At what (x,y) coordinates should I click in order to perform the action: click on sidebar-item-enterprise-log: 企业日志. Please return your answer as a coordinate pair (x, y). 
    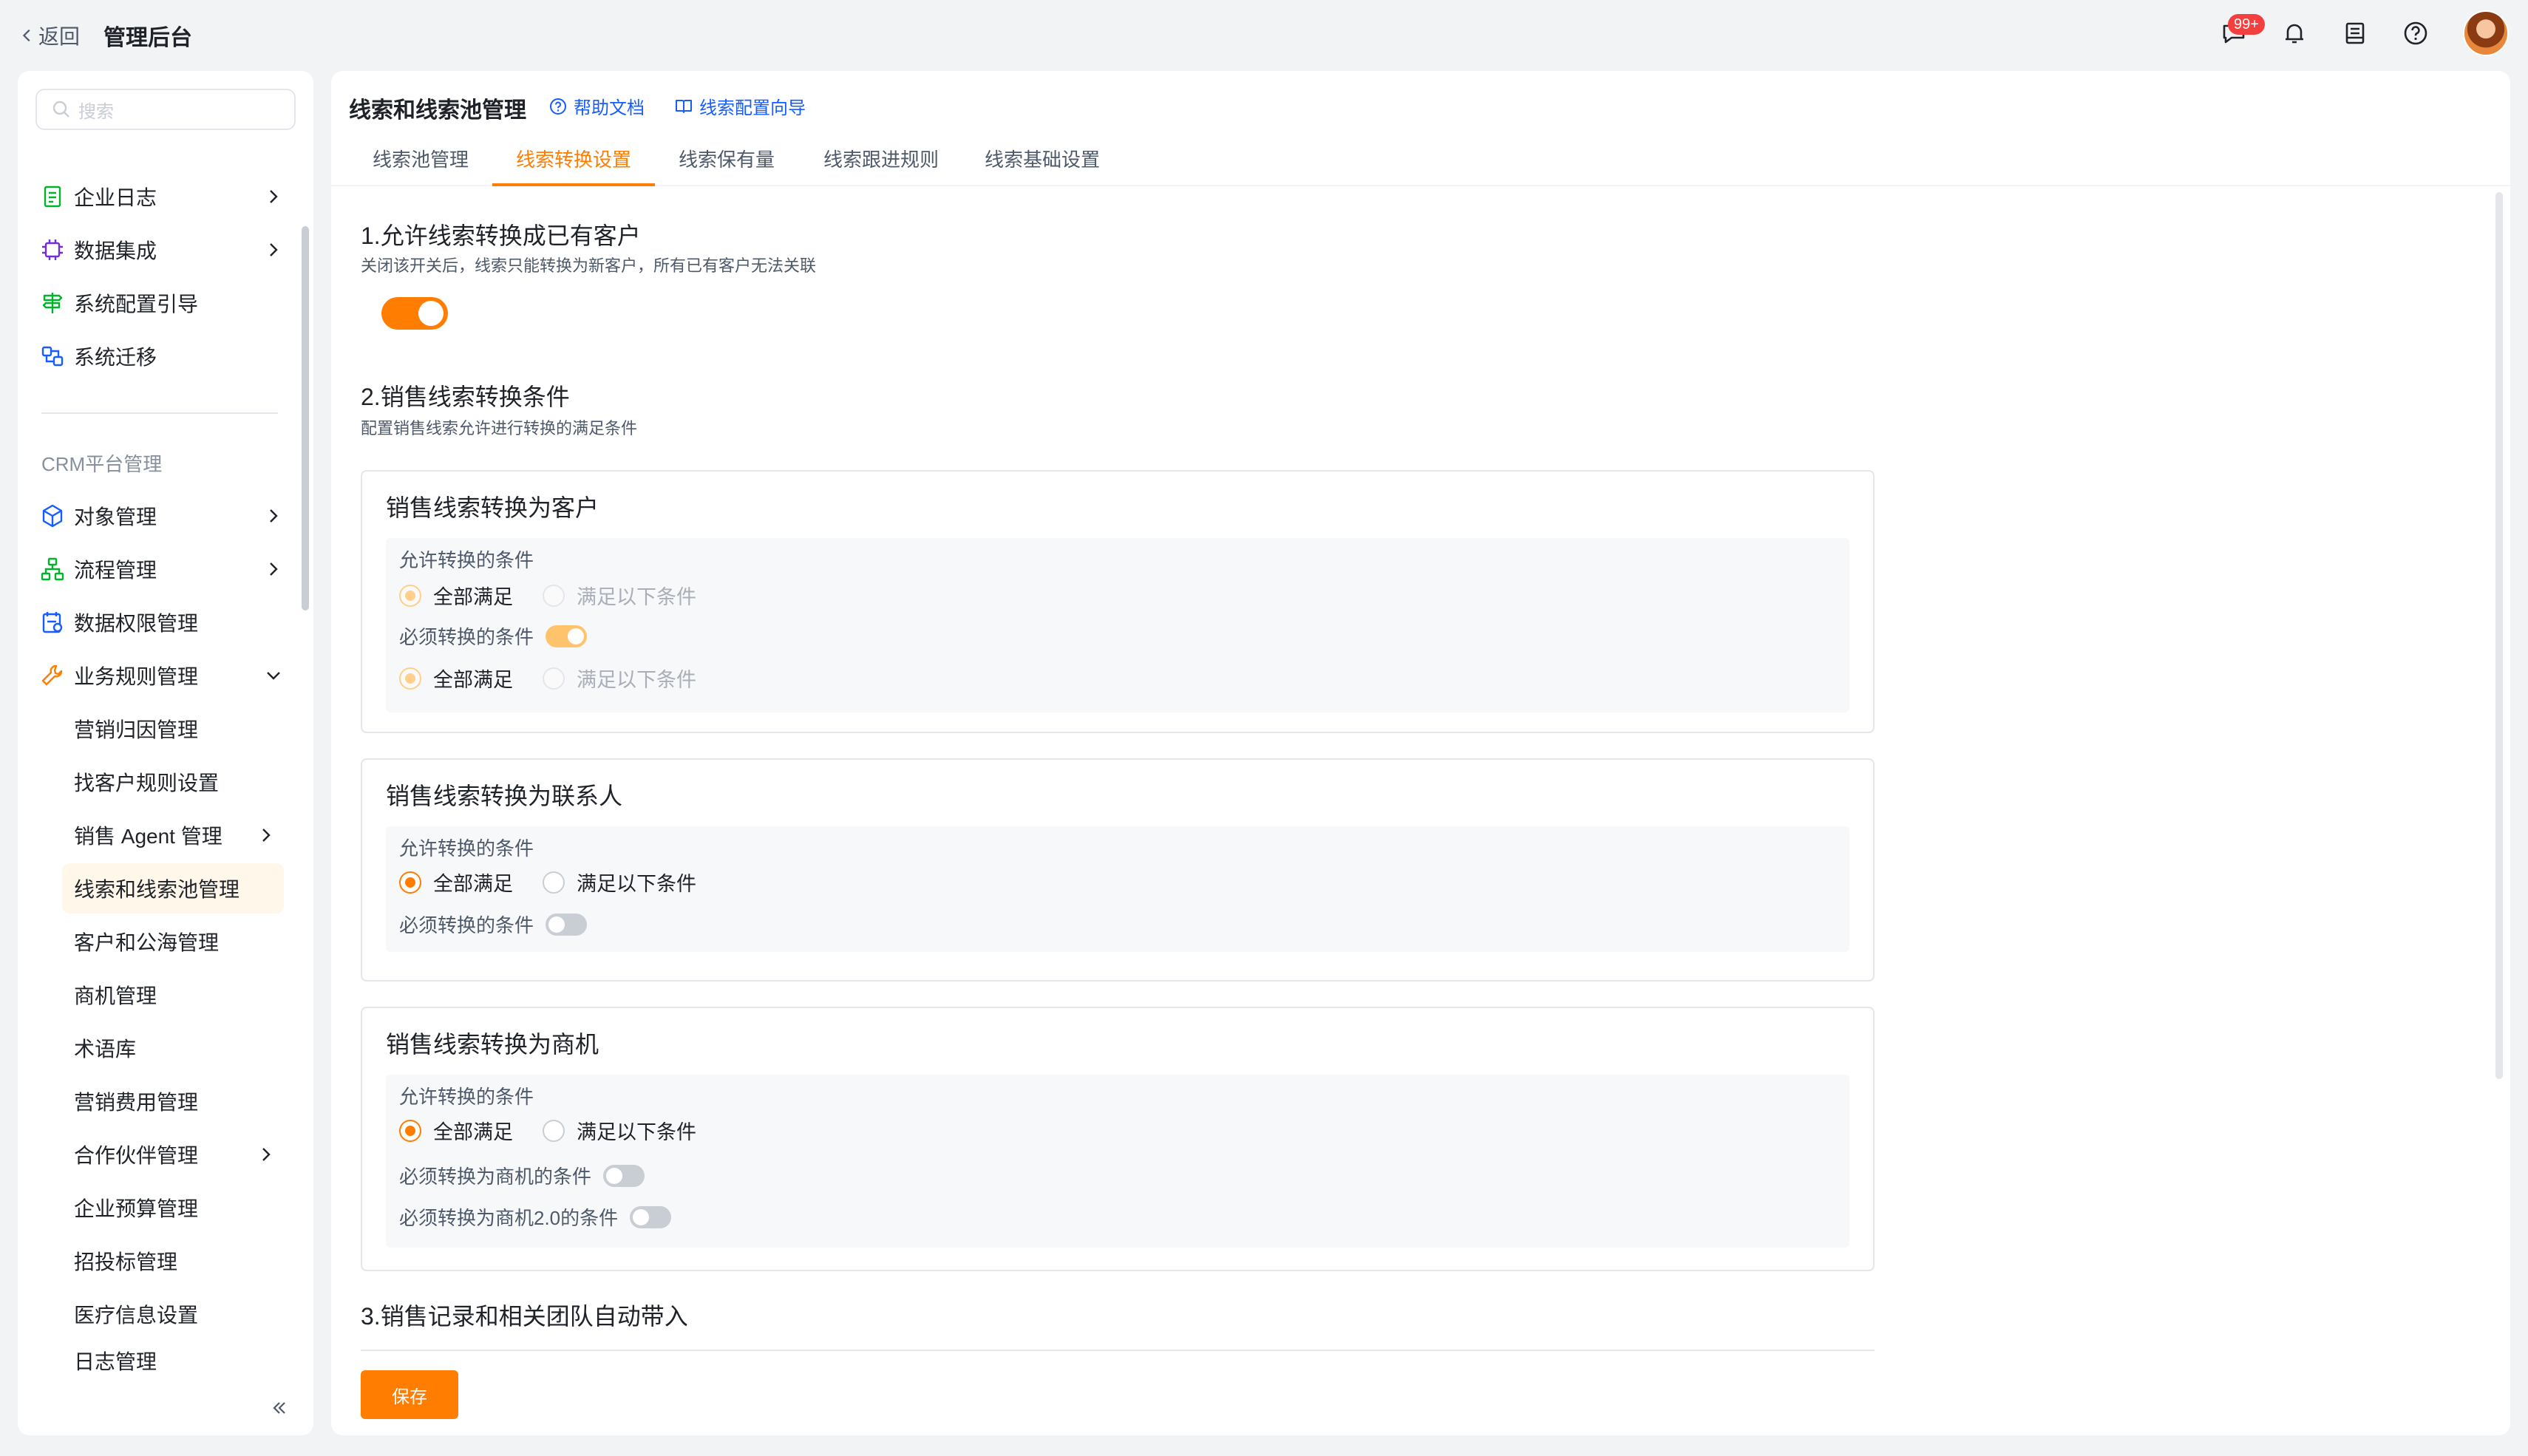
    Looking at the image, I should click on (162, 197).